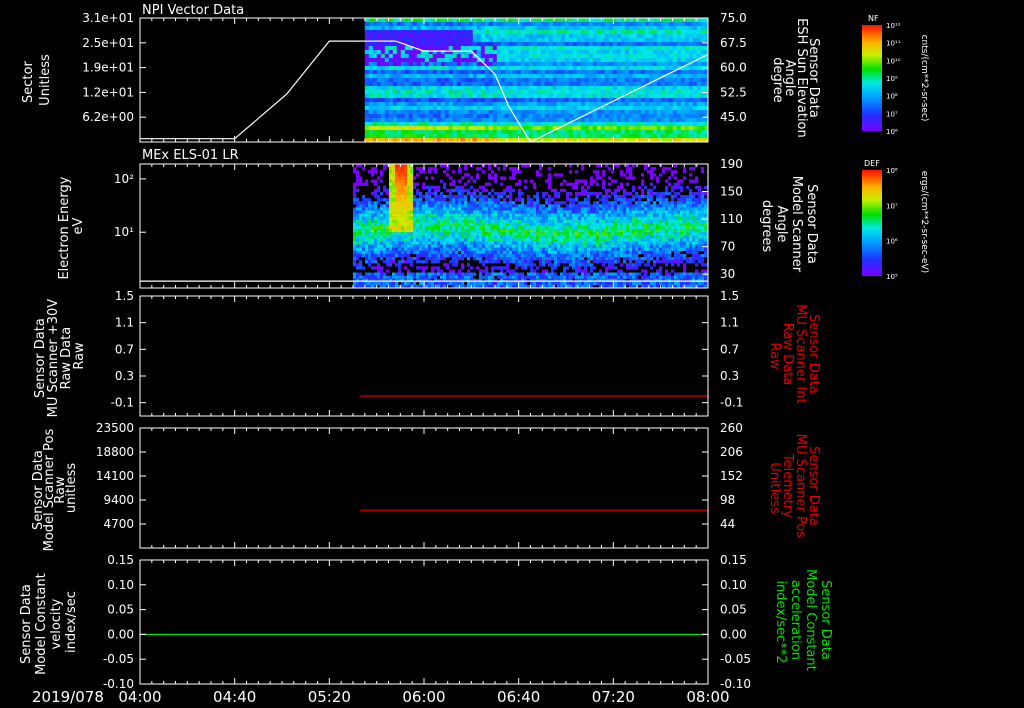  Describe the element at coordinates (190, 155) in the screenshot. I see `panel-2-title: MEx ELS-01 LR` at that location.